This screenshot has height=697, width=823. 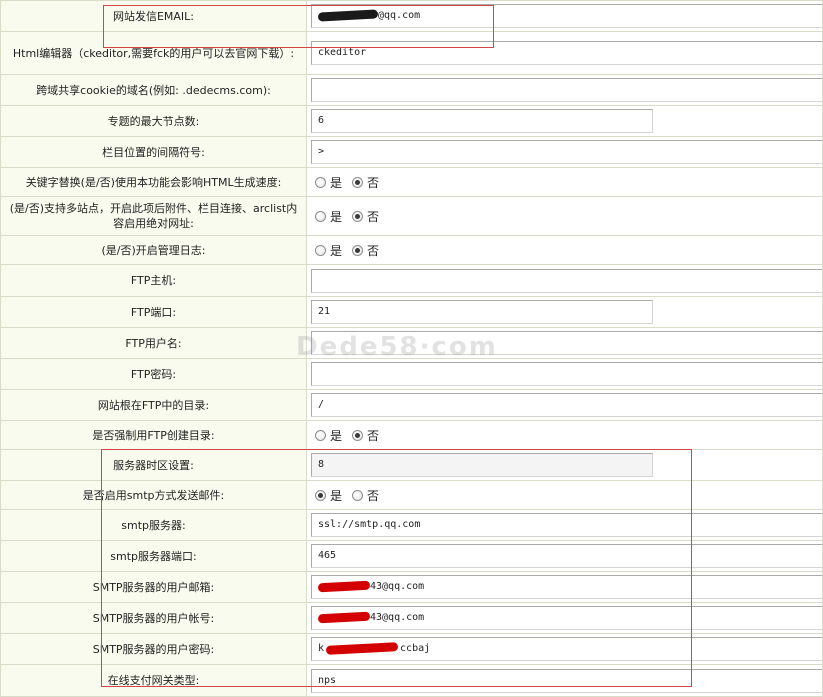 What do you see at coordinates (153, 121) in the screenshot?
I see `label: 专题的最大节点数:` at bounding box center [153, 121].